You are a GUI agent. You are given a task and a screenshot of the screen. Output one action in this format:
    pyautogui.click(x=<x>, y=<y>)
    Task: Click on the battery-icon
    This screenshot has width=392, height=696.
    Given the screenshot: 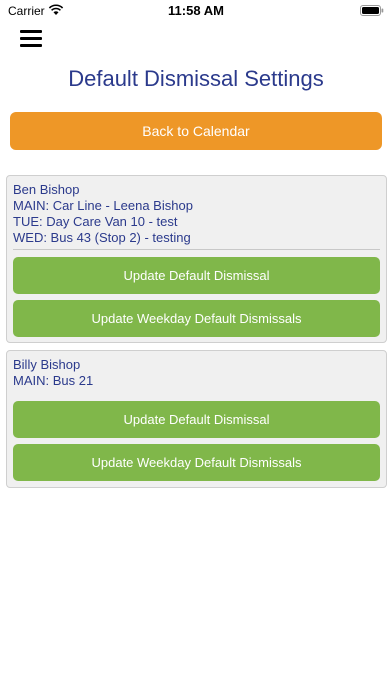 What is the action you would take?
    pyautogui.click(x=372, y=10)
    